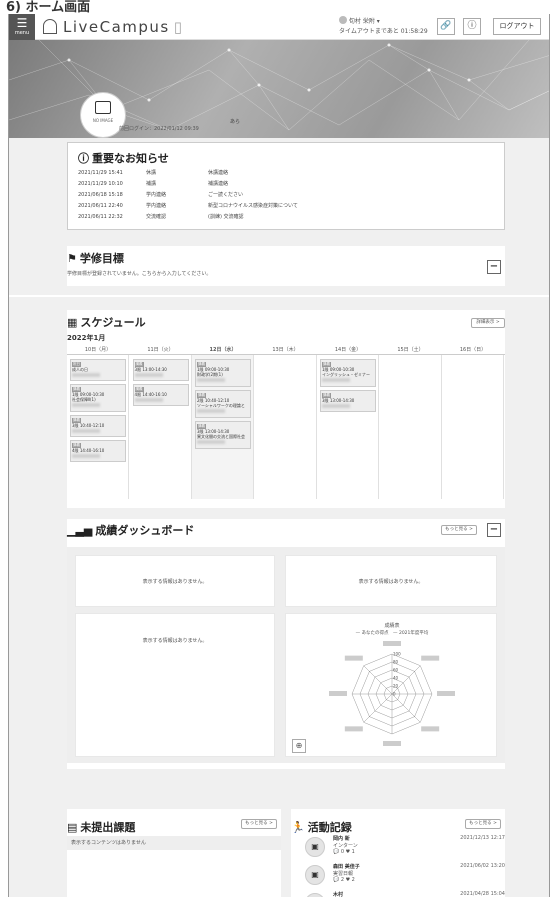  I want to click on link-icon: 🔗, so click(446, 26).